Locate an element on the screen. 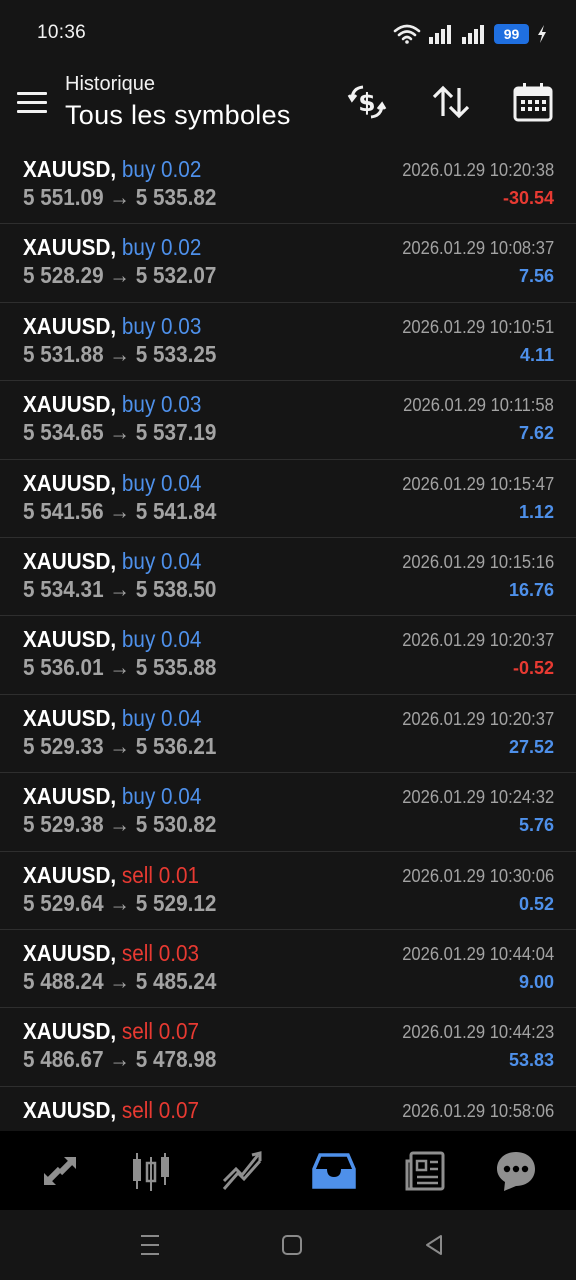 This screenshot has width=576, height=1280. nav-analytics-icon is located at coordinates (242, 1171).